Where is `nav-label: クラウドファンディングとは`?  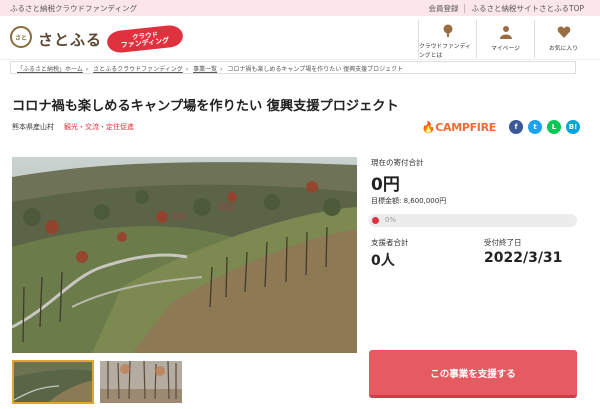 nav-label: クラウドファンディングとは is located at coordinates (445, 51).